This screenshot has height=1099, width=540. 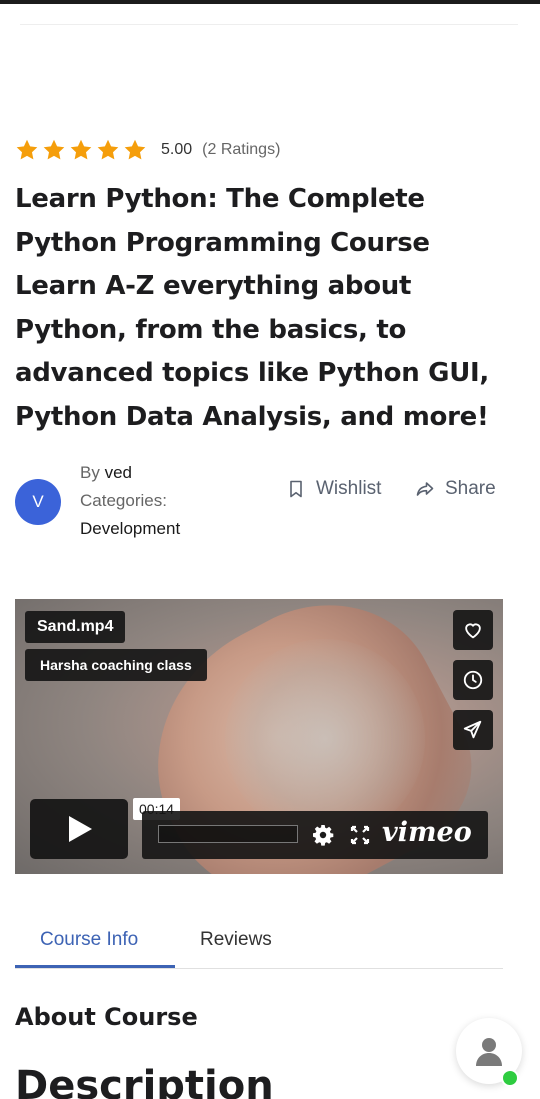 I want to click on bookmark-icon, so click(x=296, y=489).